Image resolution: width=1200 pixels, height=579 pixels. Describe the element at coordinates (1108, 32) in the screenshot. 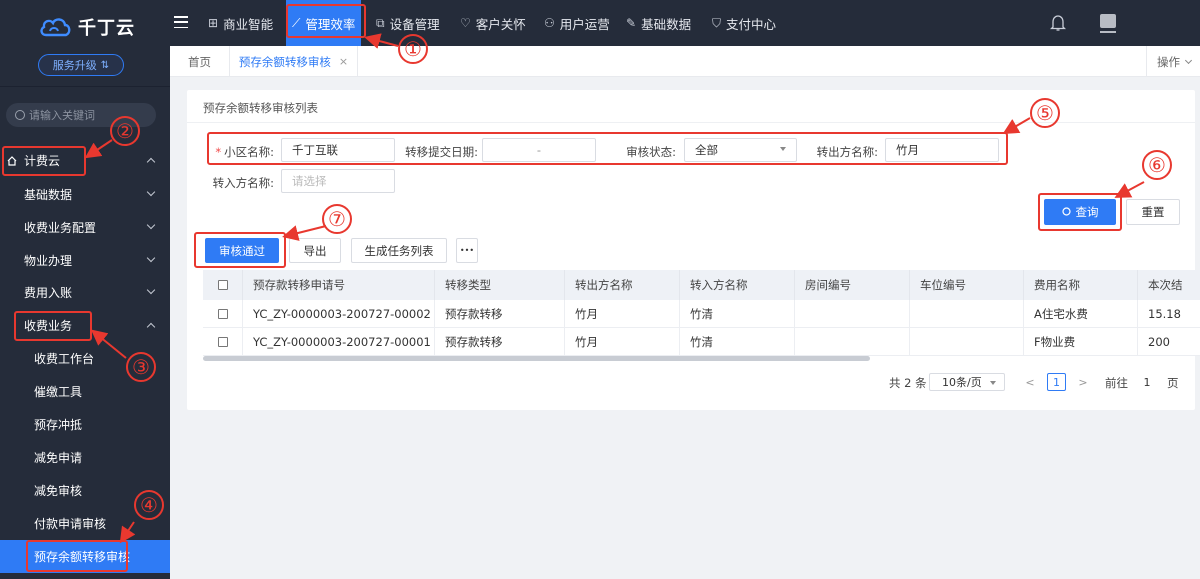

I see `avatar-underline` at that location.